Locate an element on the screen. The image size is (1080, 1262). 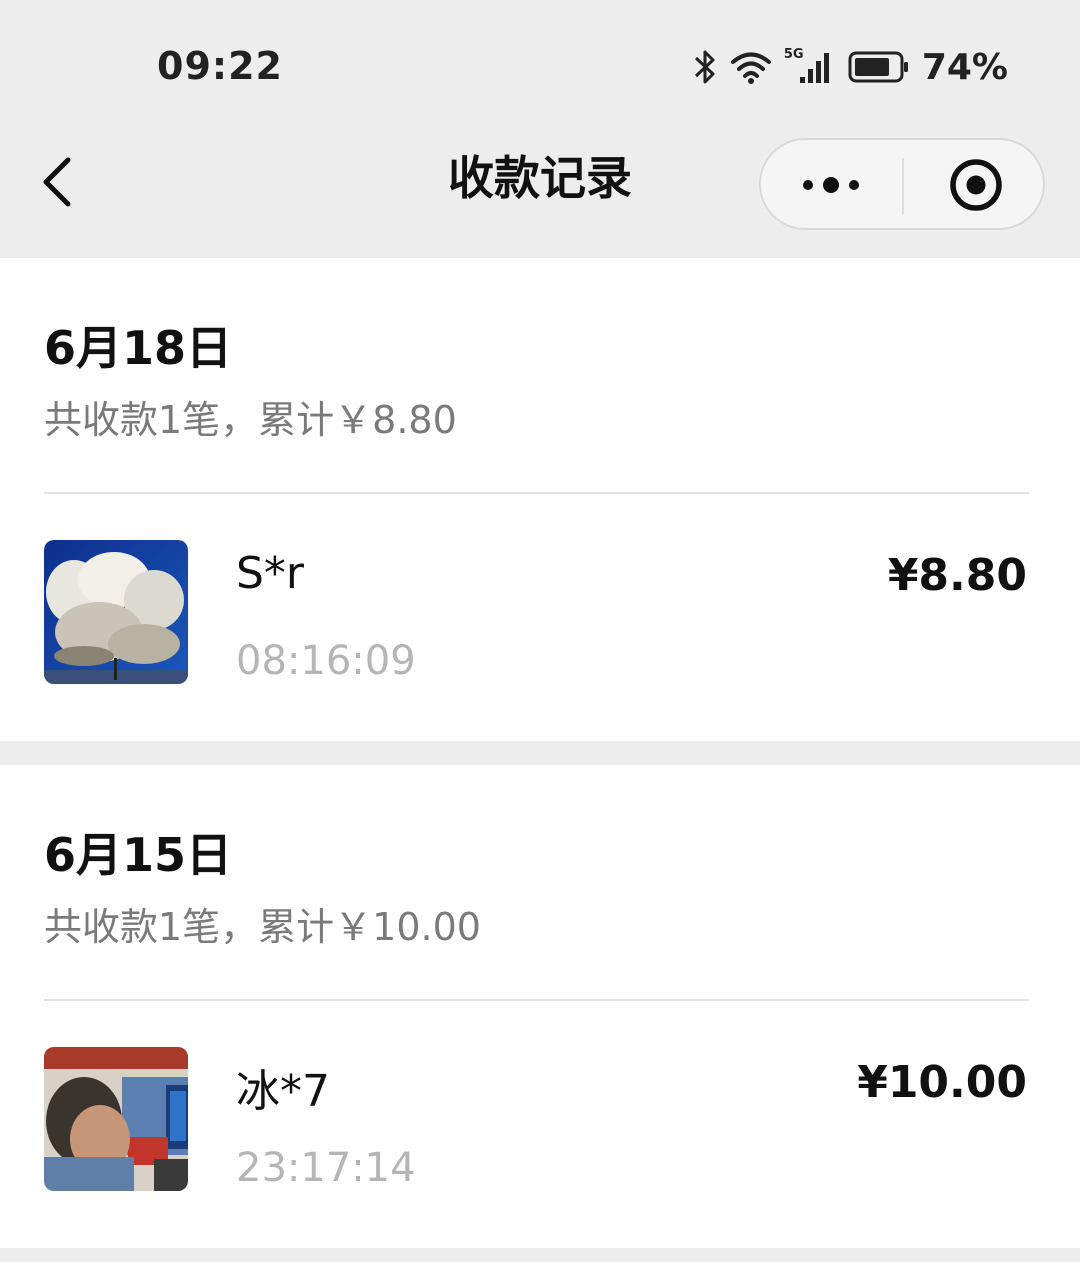
nav-bar: 收款记录 is located at coordinates (540, 194).